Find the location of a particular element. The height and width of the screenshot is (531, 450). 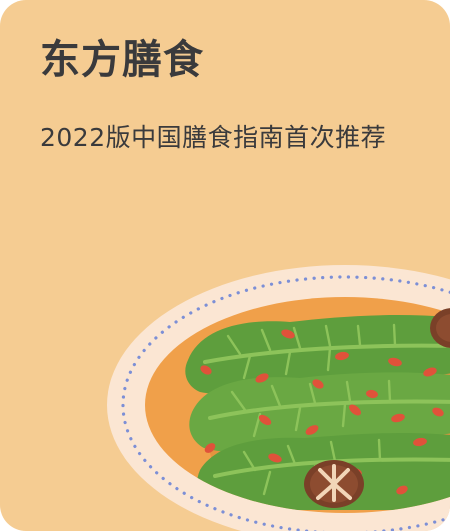

card-title: 东方膳食 is located at coordinates (122, 60).